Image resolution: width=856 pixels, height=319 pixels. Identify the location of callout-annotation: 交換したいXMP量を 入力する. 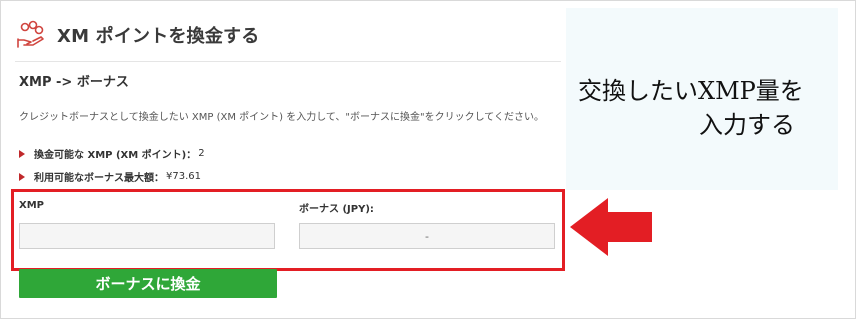
(707, 108).